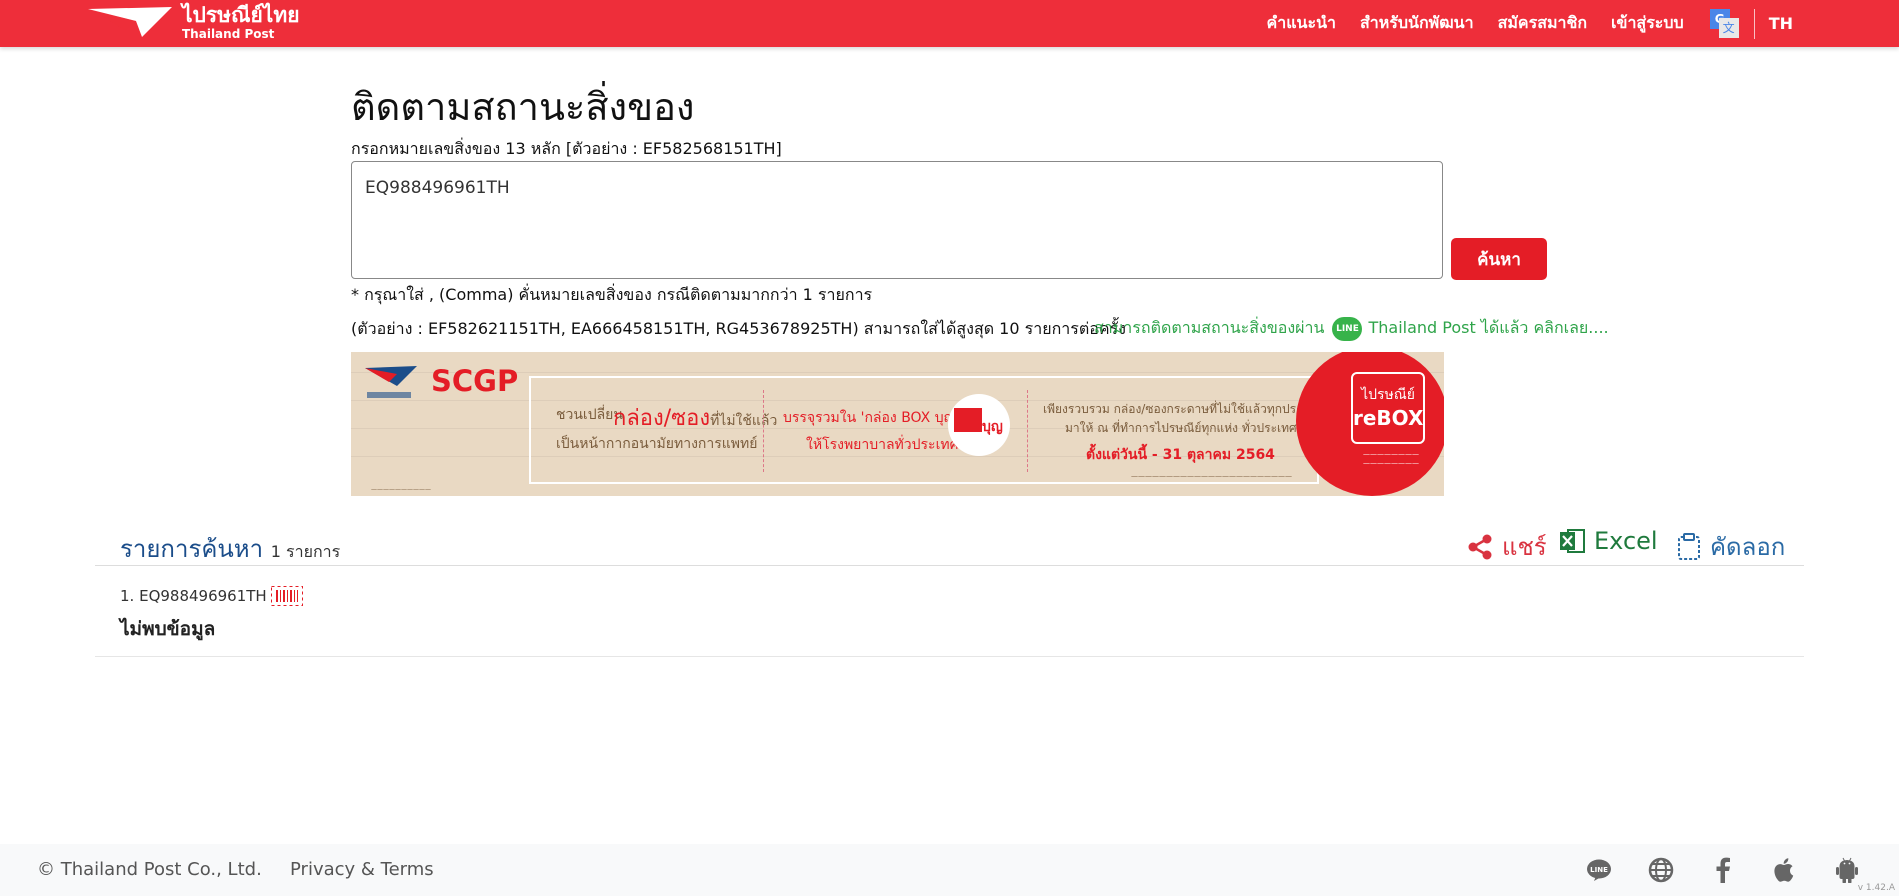  I want to click on footer-copyright: © Thailand Post Co., Ltd., so click(149, 869).